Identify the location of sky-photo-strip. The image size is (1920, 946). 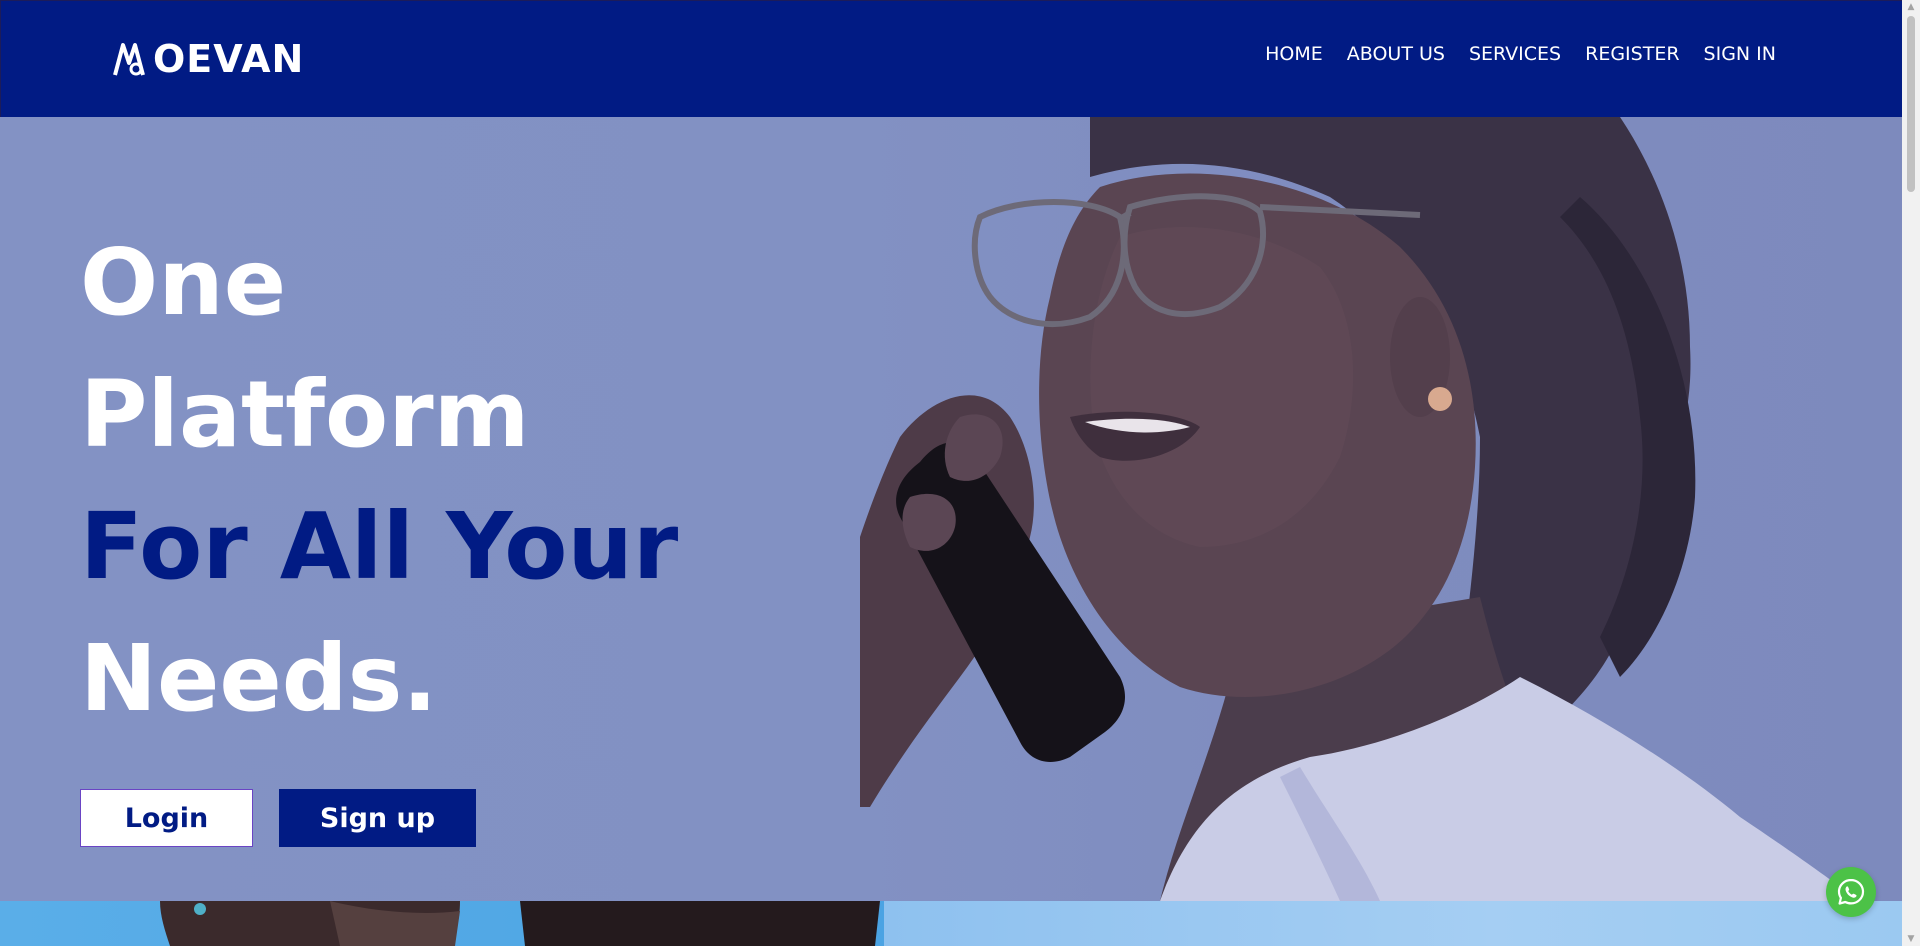
(1393, 923).